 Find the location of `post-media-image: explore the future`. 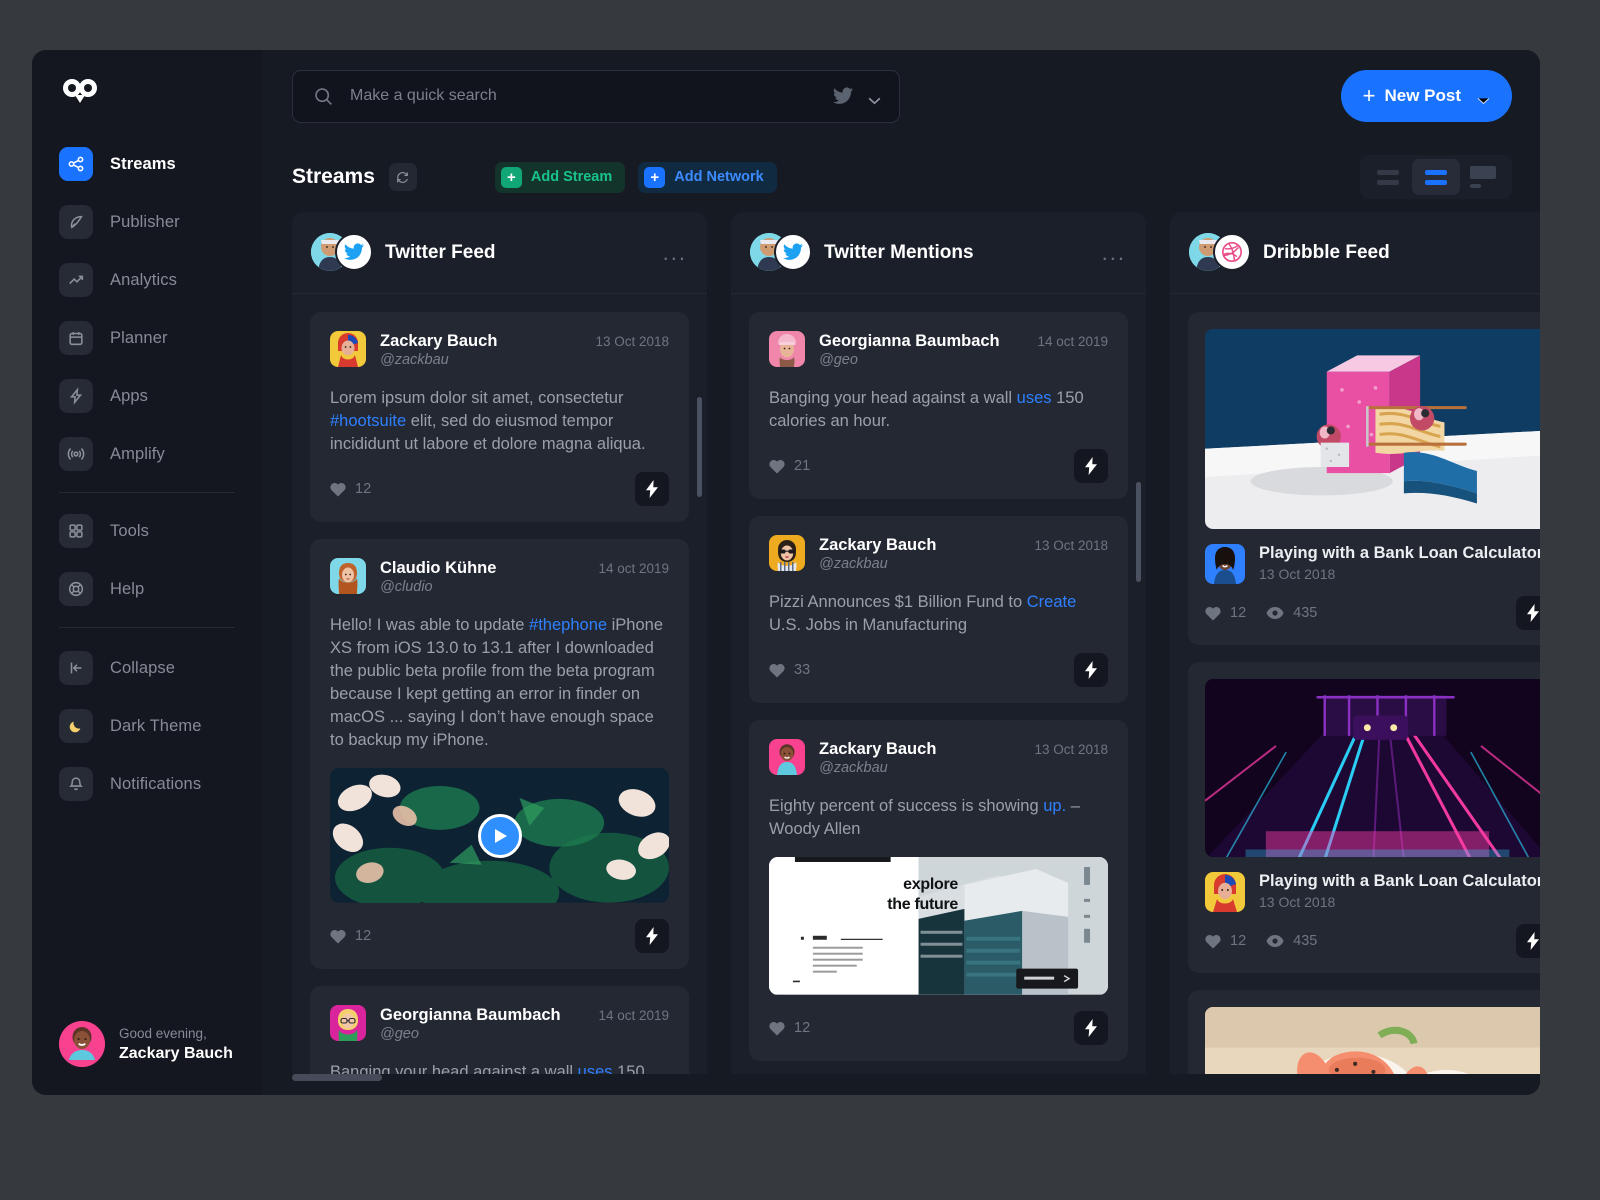

post-media-image: explore the future is located at coordinates (938, 926).